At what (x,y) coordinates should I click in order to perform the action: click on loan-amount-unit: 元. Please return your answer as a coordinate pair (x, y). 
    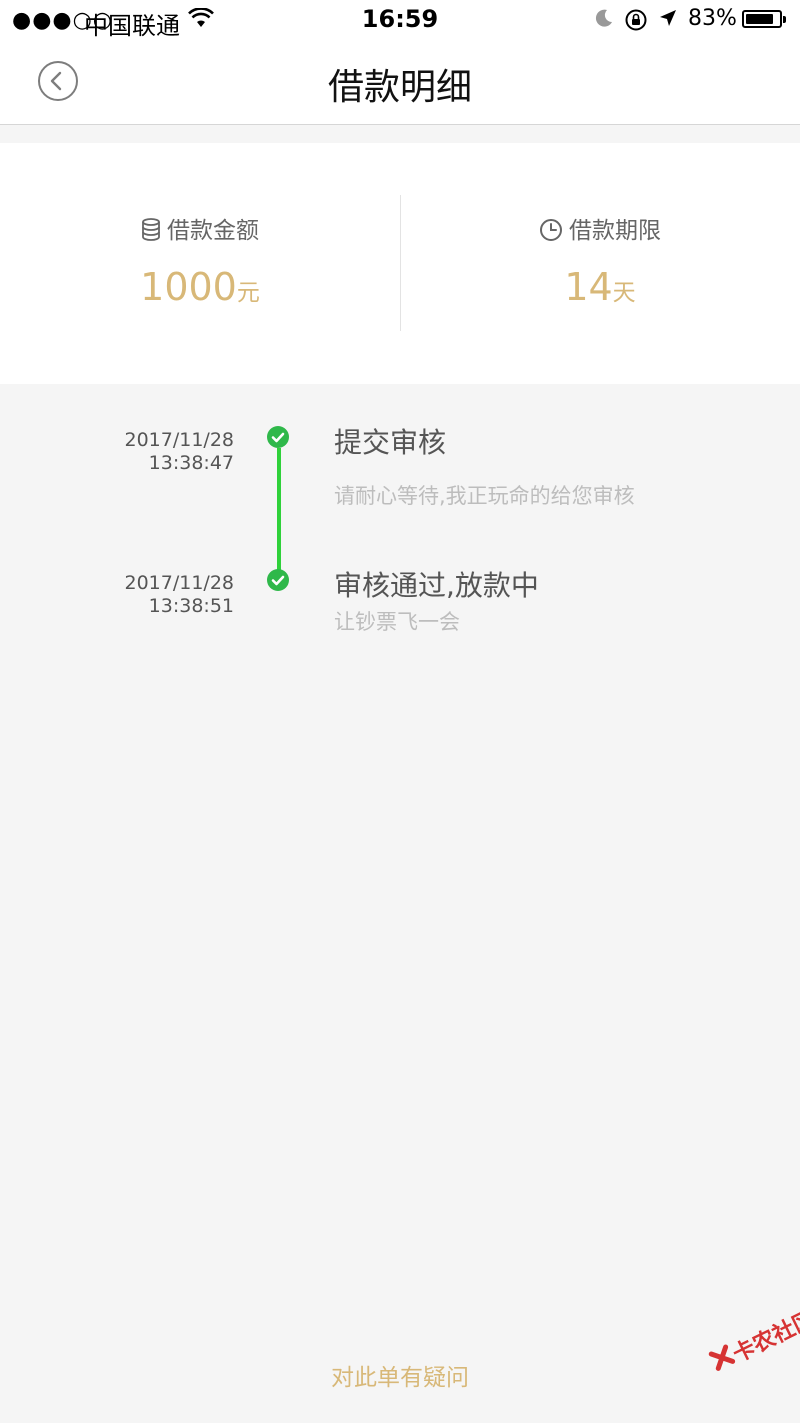
    Looking at the image, I should click on (248, 293).